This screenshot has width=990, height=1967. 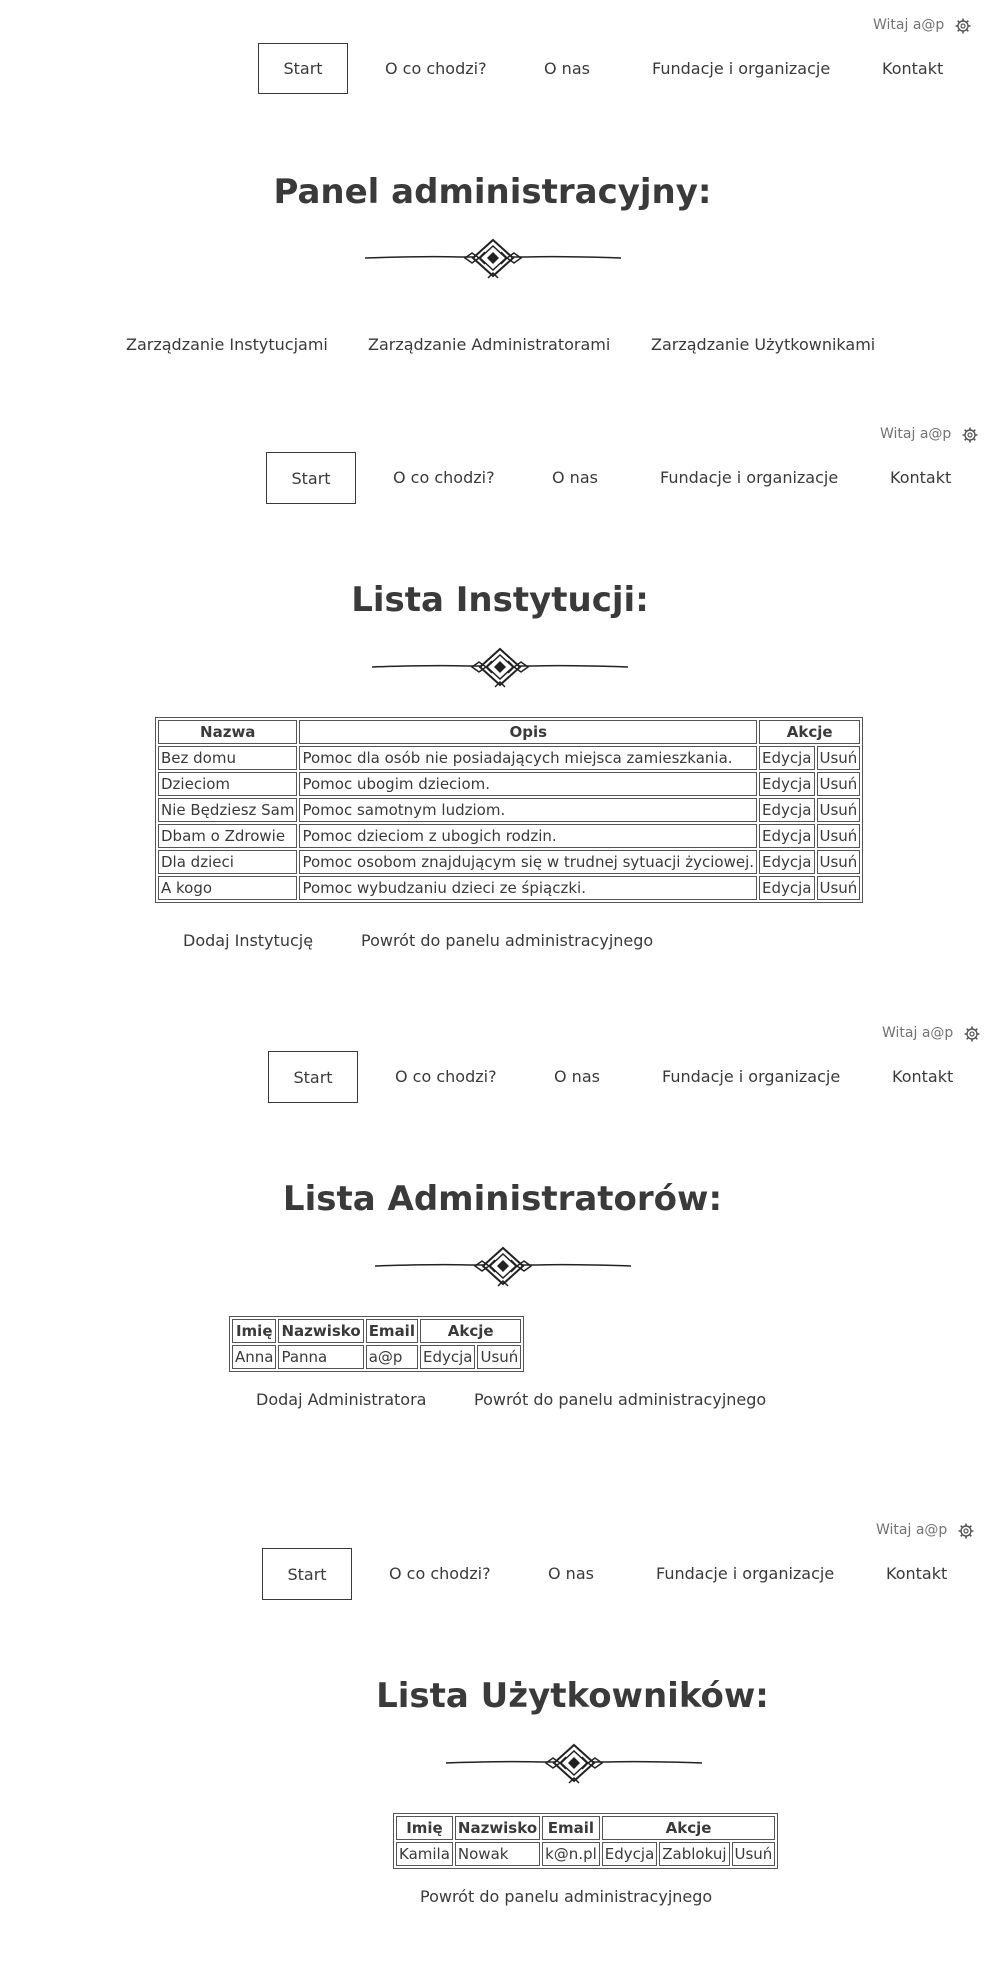 What do you see at coordinates (228, 888) in the screenshot?
I see `institution-name: A kogo` at bounding box center [228, 888].